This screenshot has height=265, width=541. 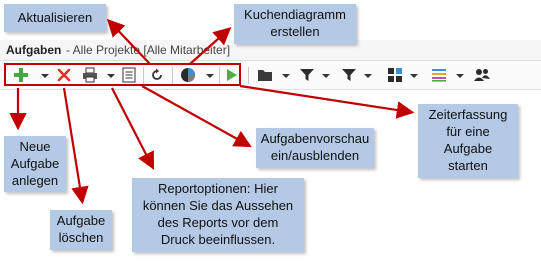 I want to click on toolbar-separator, so click(x=248, y=75).